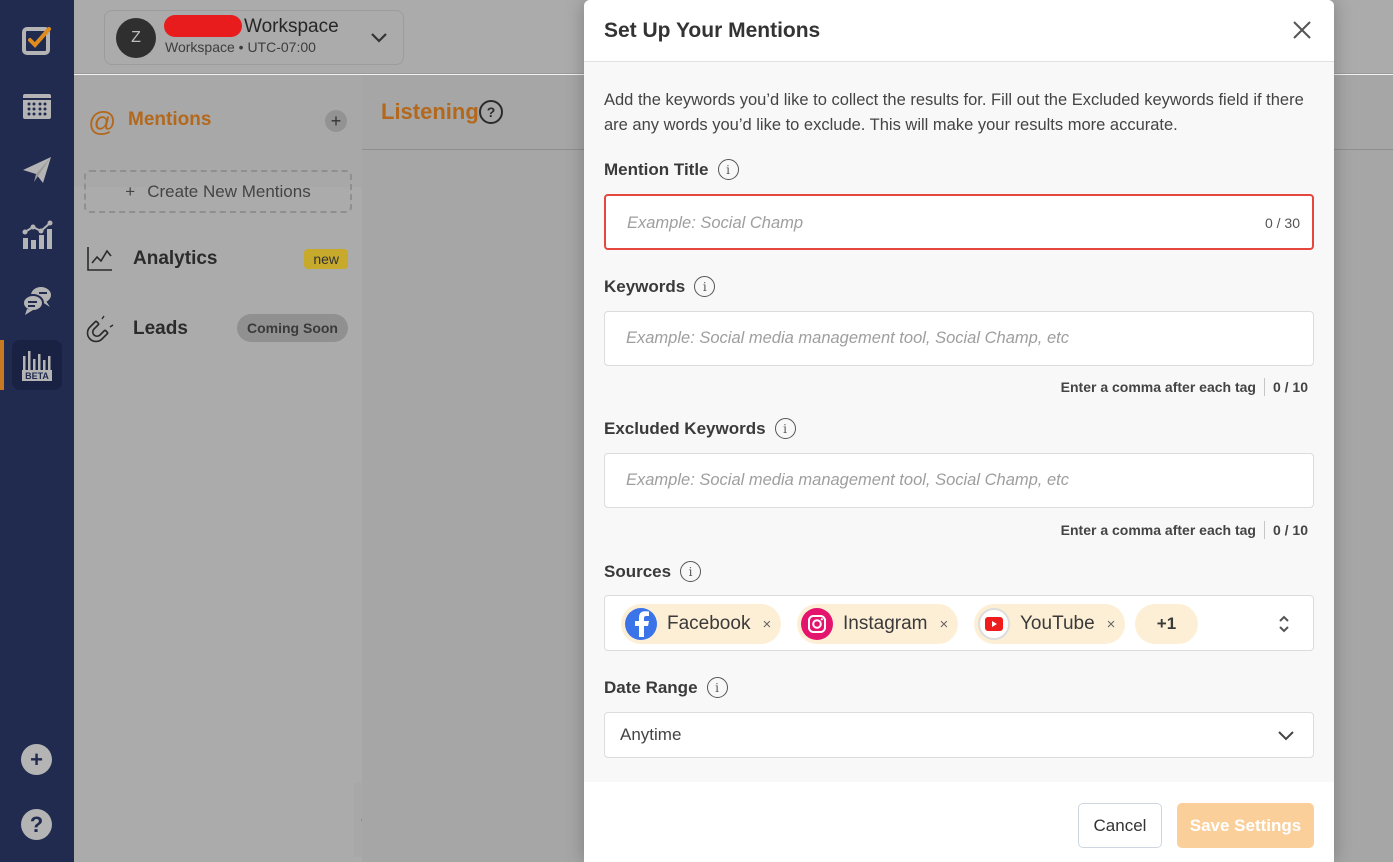  What do you see at coordinates (1120, 825) in the screenshot?
I see `cancel-button: Cancel` at bounding box center [1120, 825].